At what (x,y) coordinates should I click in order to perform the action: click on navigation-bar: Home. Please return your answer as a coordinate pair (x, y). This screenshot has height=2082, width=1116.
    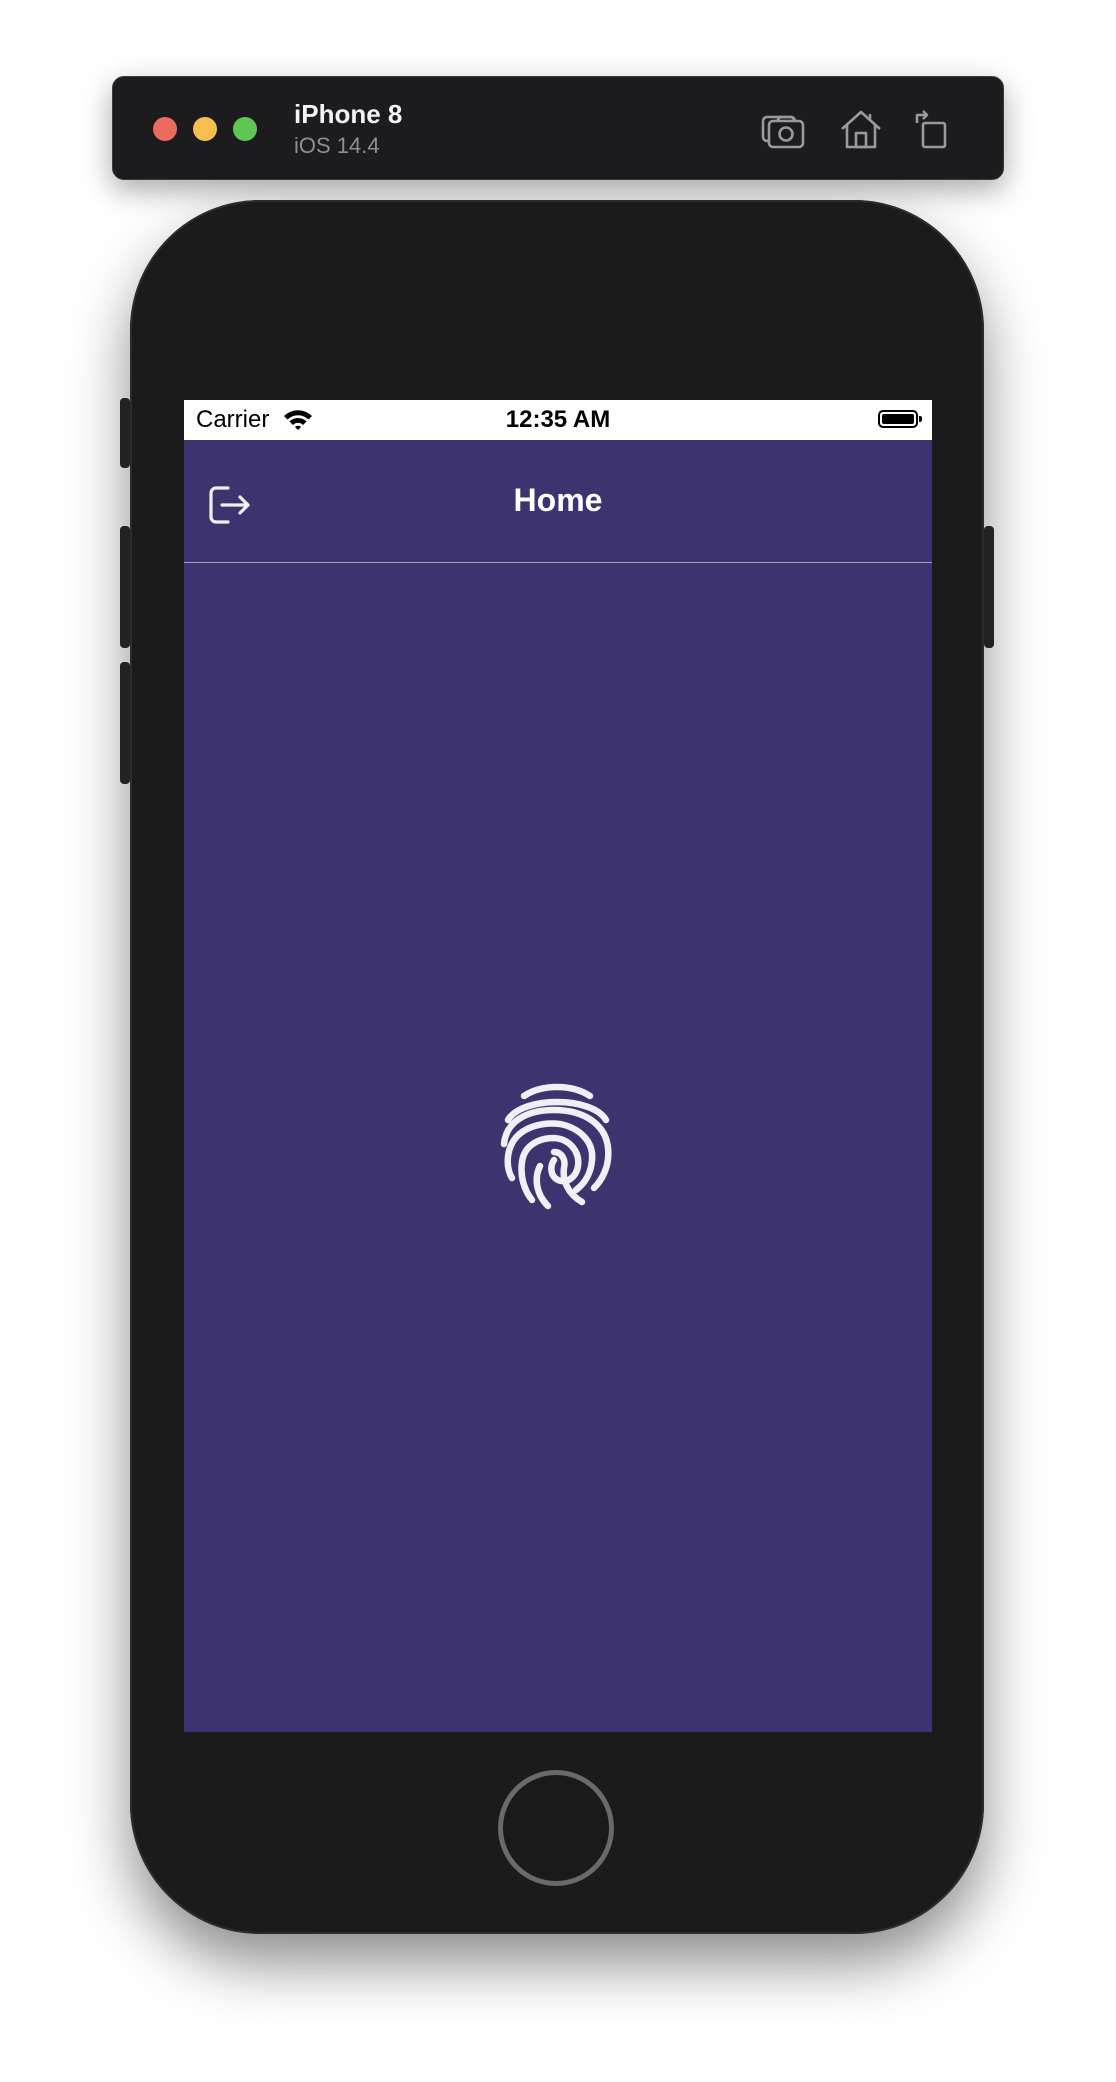
    Looking at the image, I should click on (558, 501).